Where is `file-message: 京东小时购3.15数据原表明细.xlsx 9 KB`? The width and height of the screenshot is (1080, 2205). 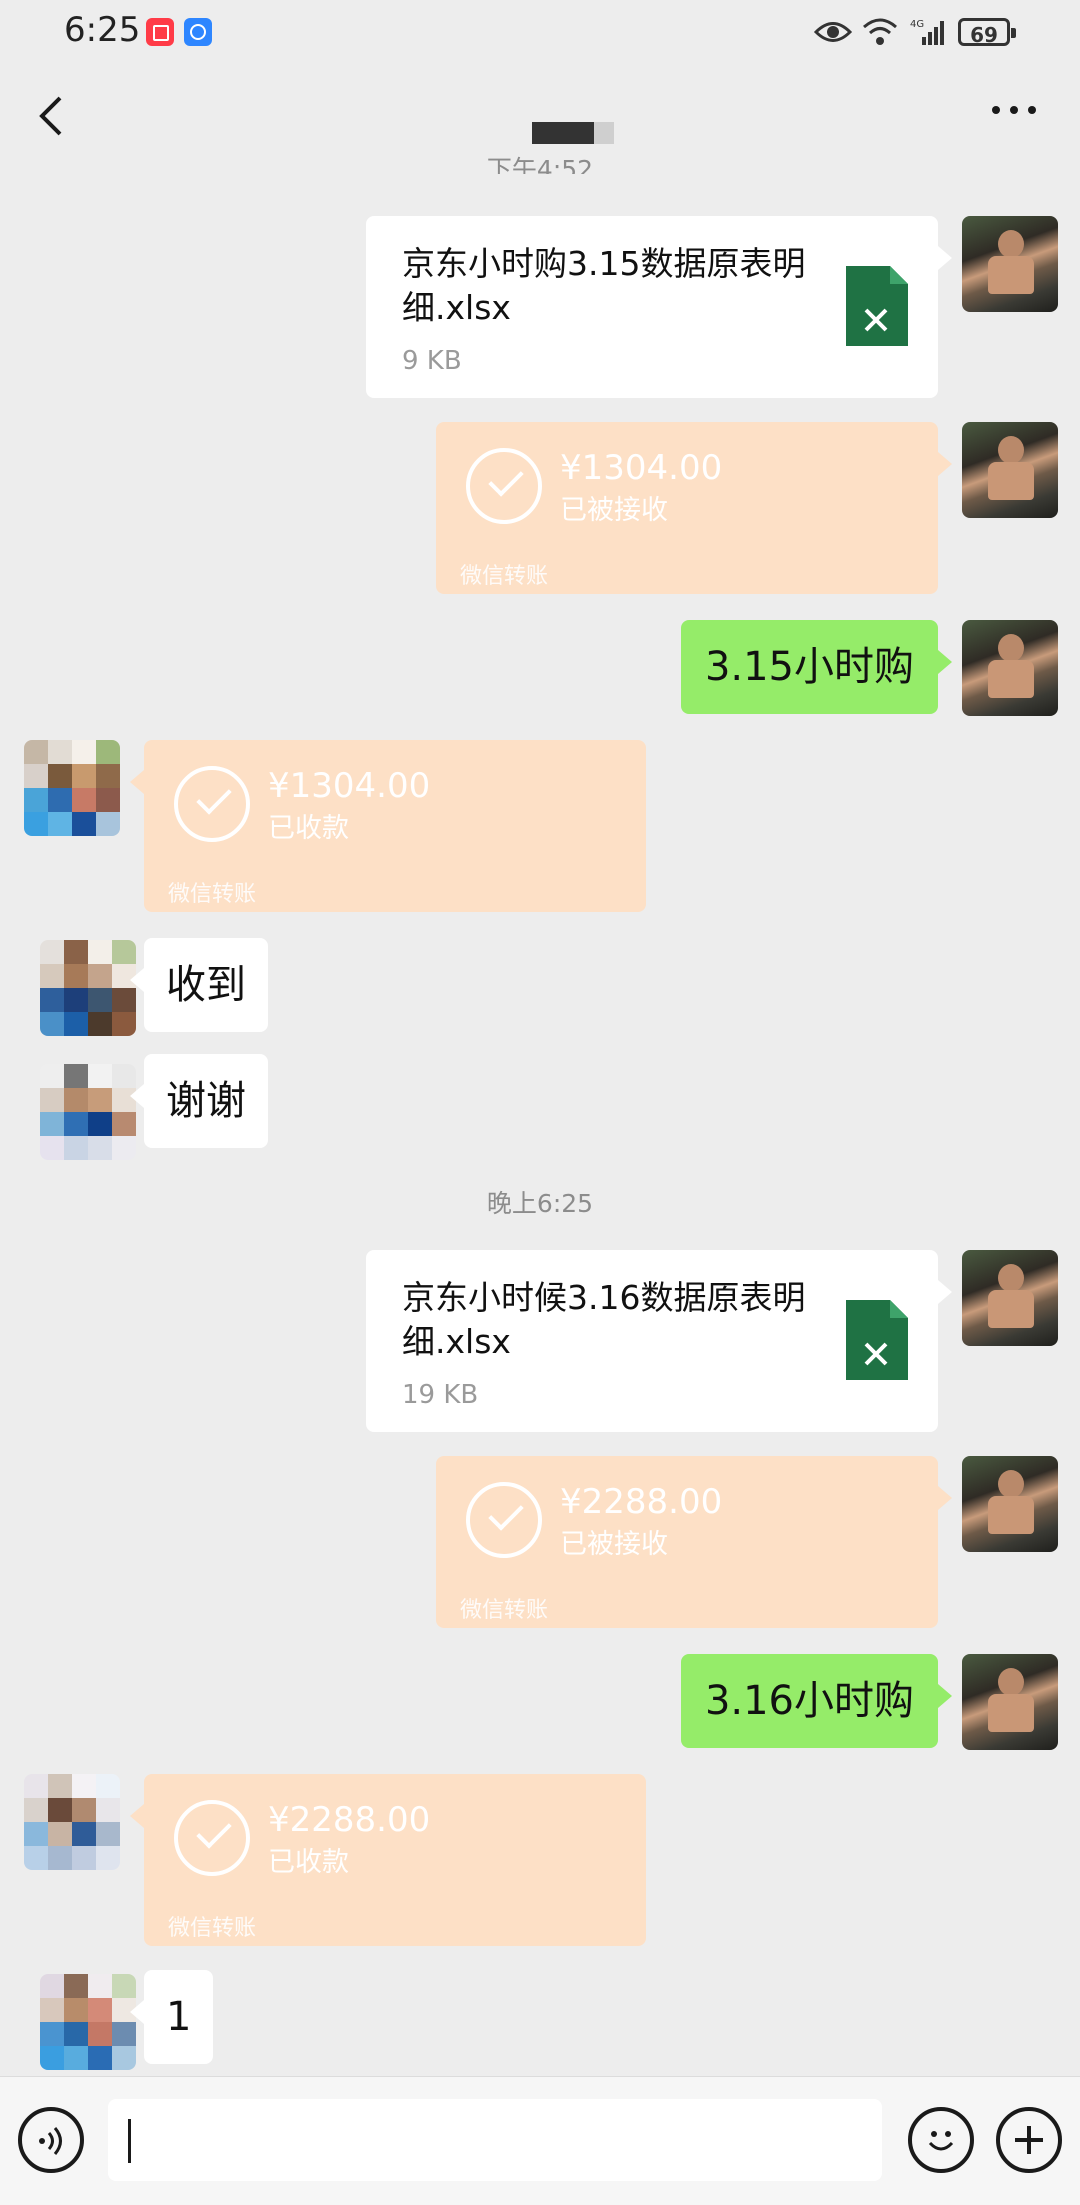
file-message: 京东小时购3.15数据原表明细.xlsx 9 KB is located at coordinates (659, 307).